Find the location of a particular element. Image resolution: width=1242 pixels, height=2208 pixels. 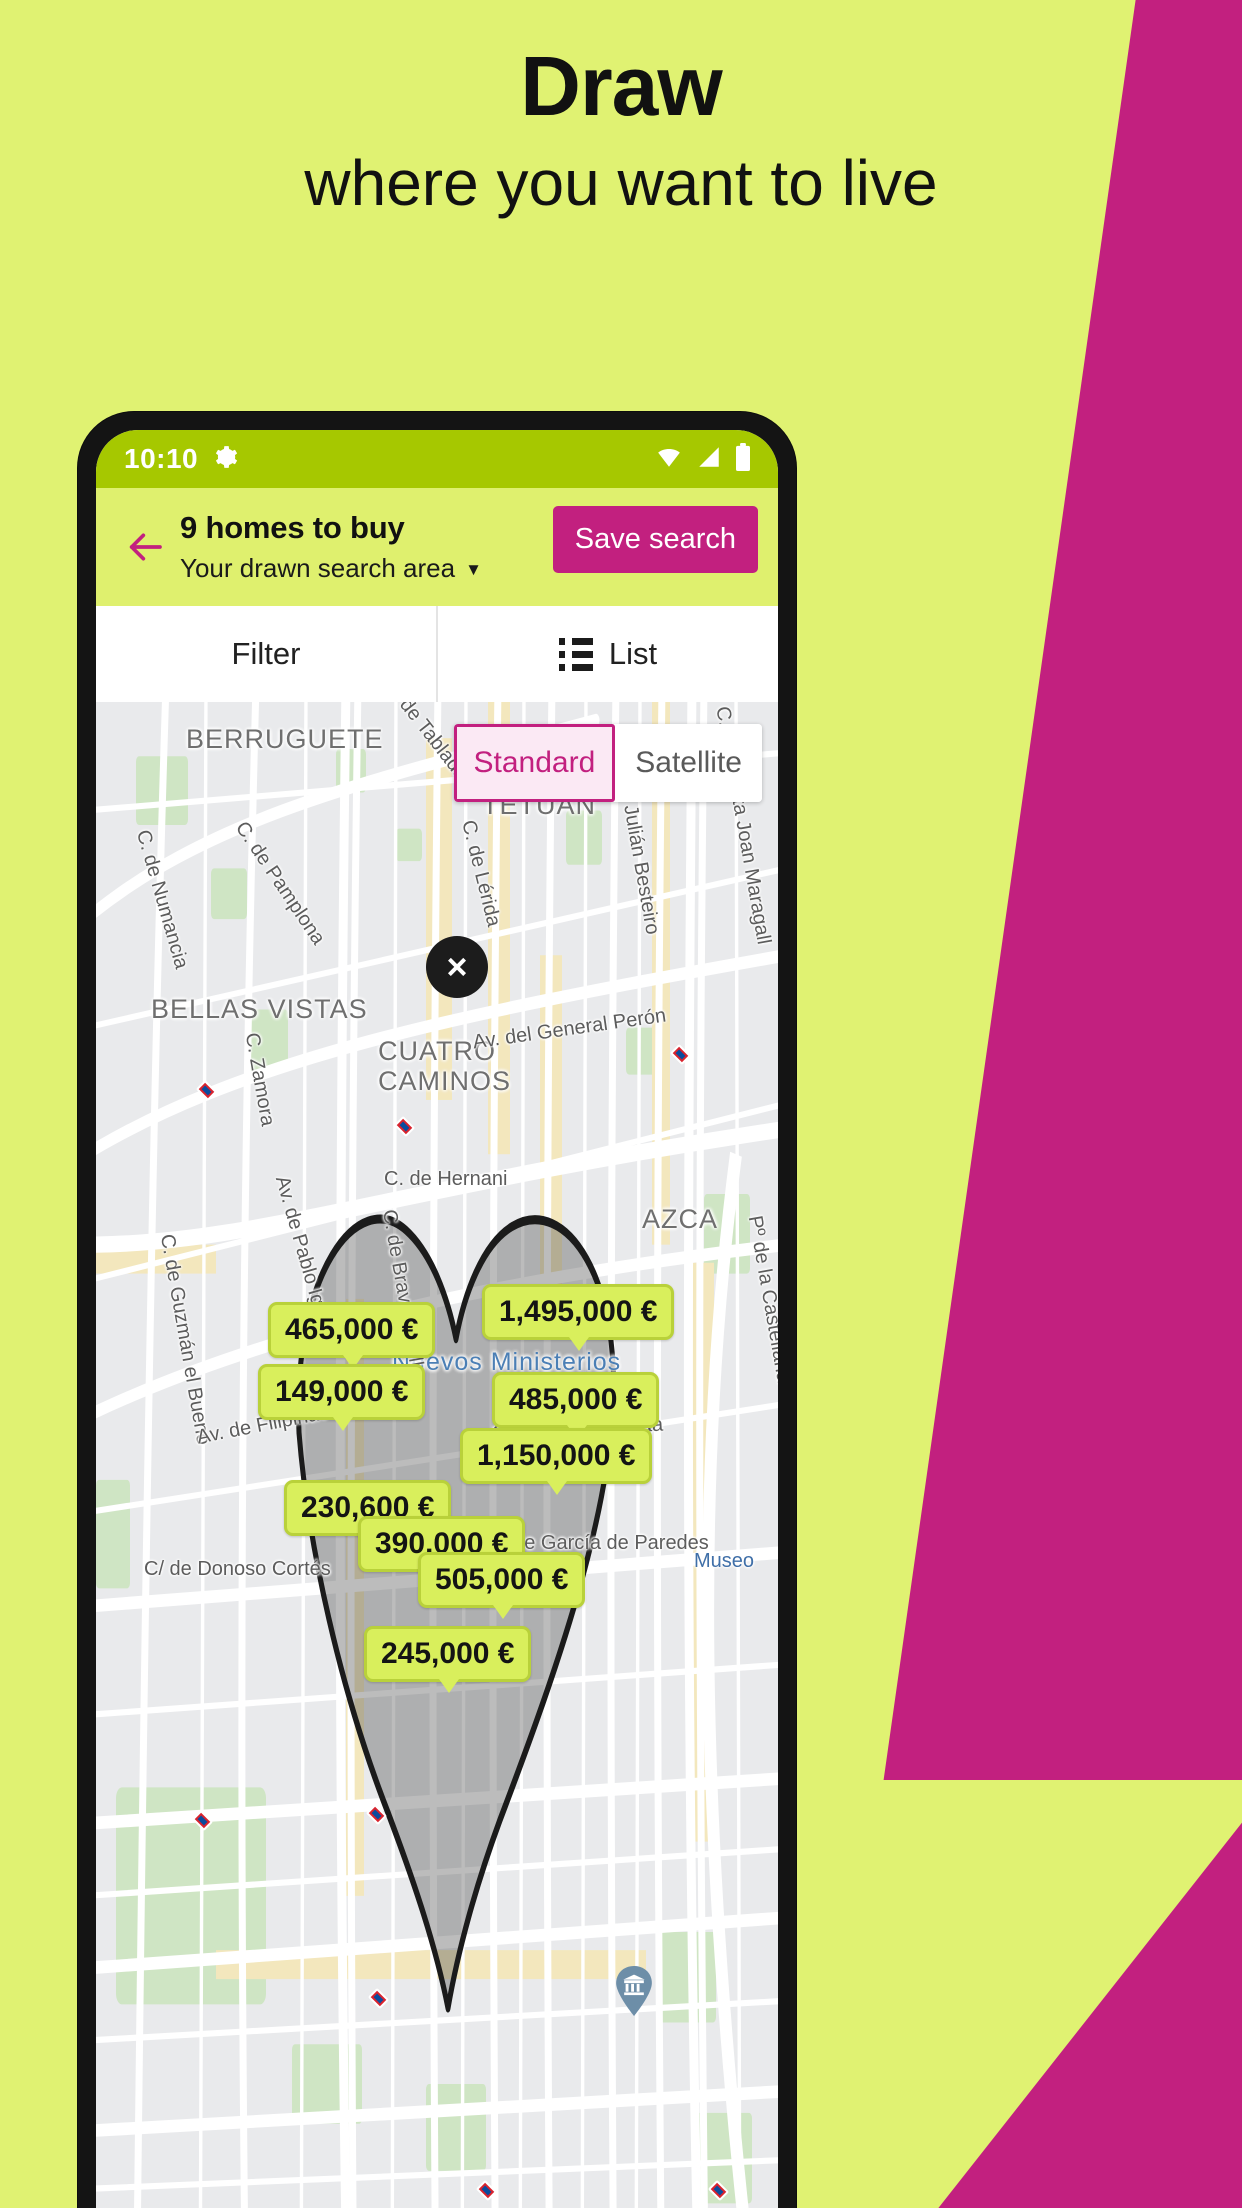

search-area-selector: Your drawn search area ▼ is located at coordinates (363, 568).